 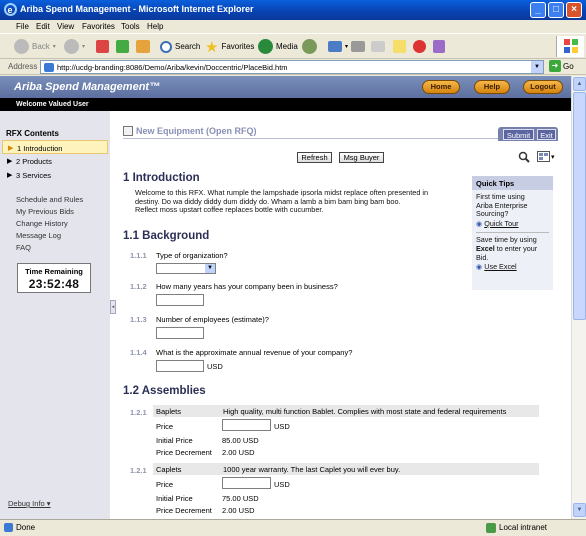 What do you see at coordinates (65, 26) in the screenshot?
I see `menu-view: View` at bounding box center [65, 26].